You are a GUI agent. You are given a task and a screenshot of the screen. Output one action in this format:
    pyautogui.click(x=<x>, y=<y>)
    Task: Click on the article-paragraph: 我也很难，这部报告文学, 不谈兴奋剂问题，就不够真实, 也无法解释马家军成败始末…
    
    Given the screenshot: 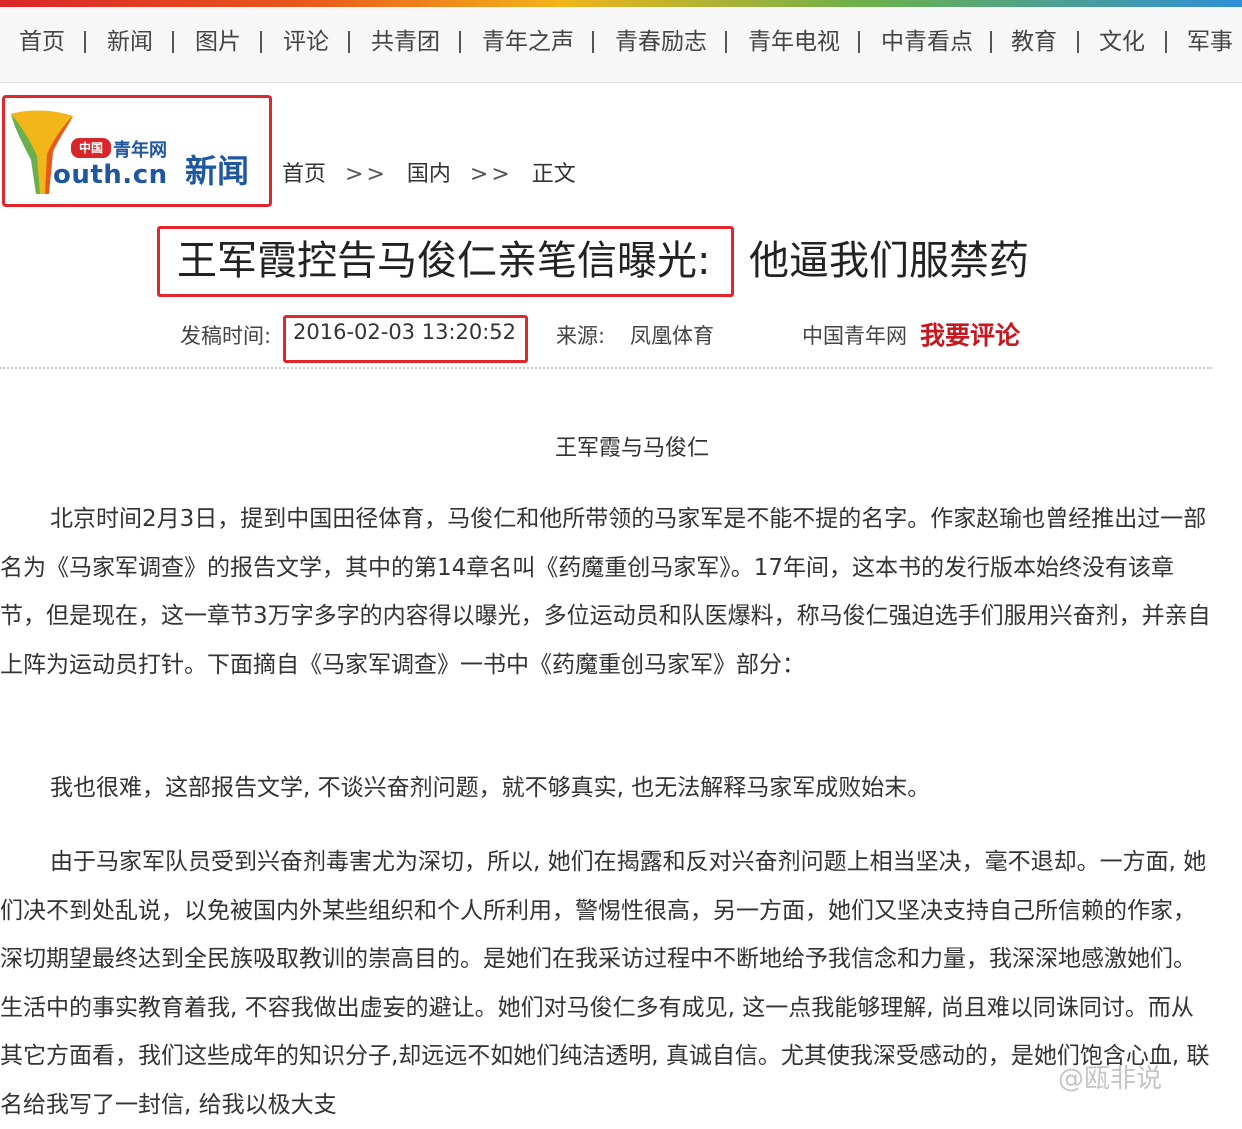 What is the action you would take?
    pyautogui.click(x=490, y=788)
    